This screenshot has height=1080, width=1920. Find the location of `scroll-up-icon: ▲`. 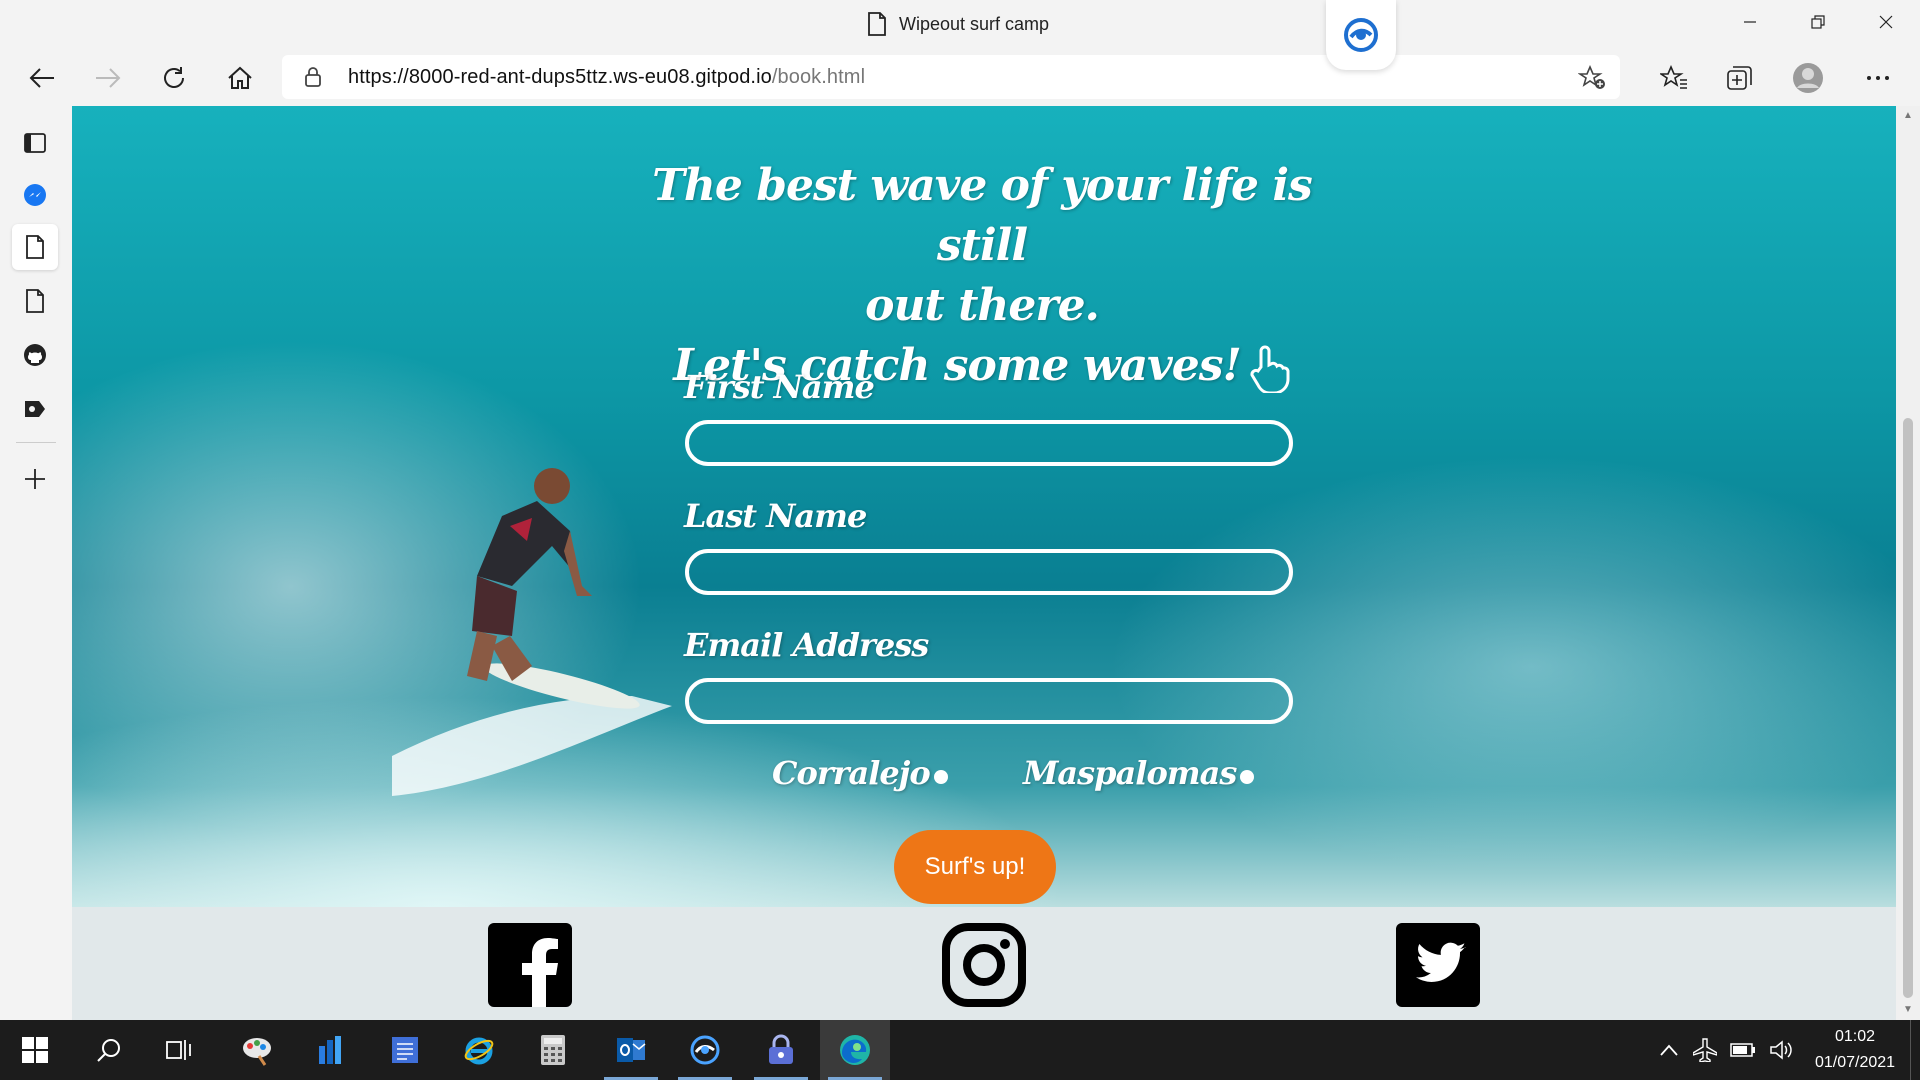

scroll-up-icon: ▲ is located at coordinates (1908, 115).